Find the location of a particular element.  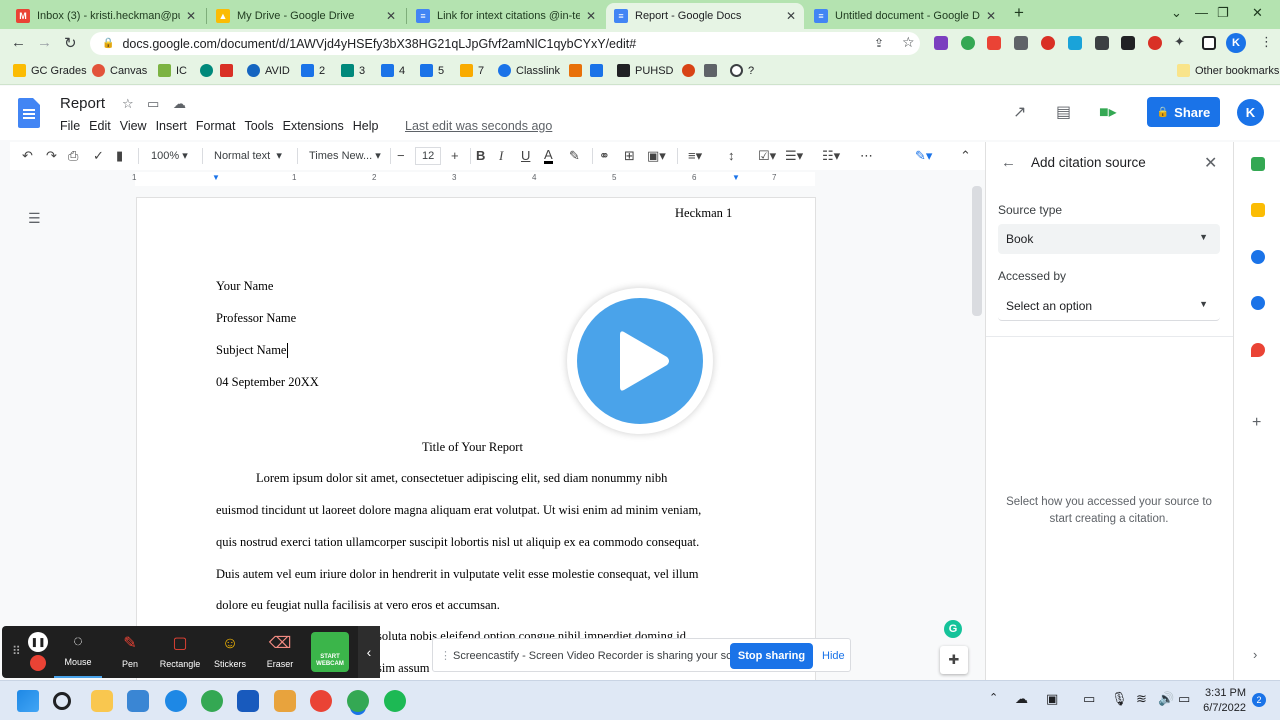

clock-time: 3:31 PM is located at coordinates (1224, 693).